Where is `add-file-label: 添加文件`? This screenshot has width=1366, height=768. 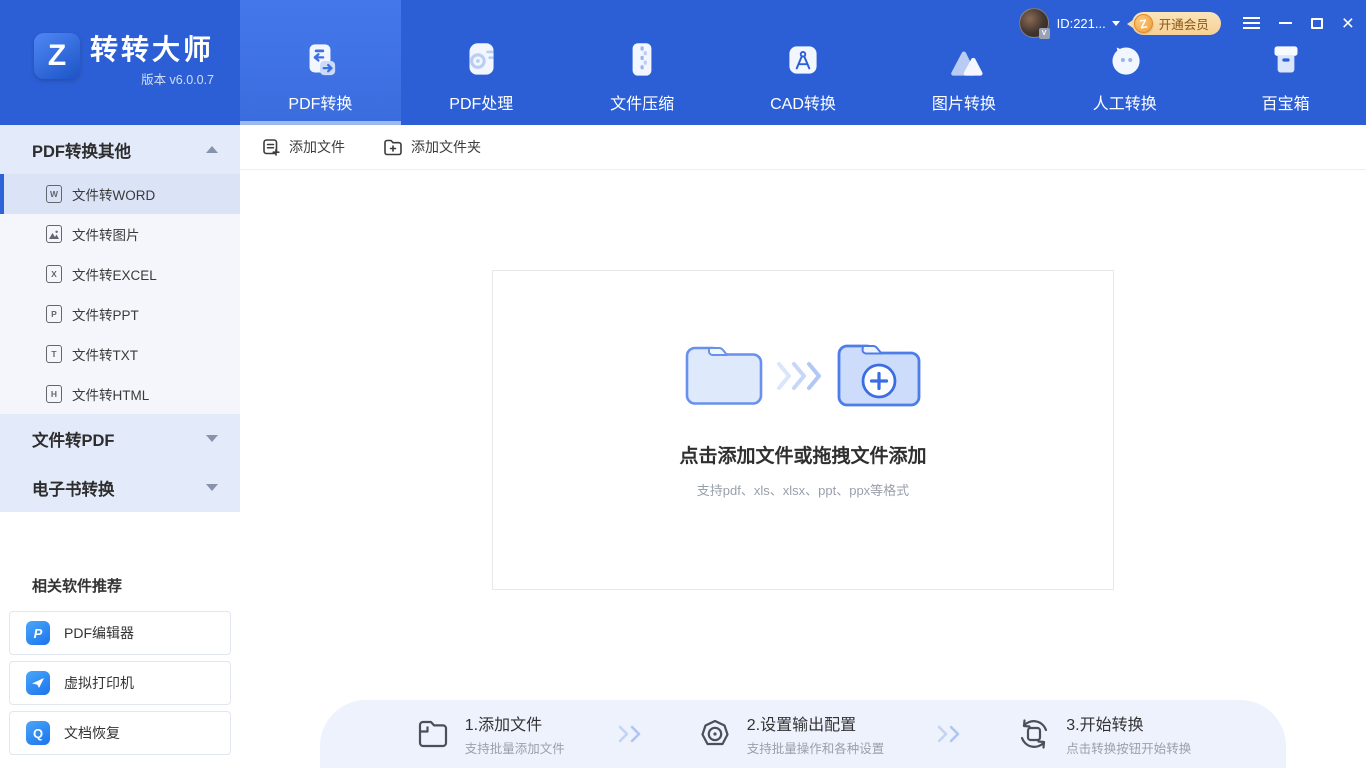 add-file-label: 添加文件 is located at coordinates (317, 147).